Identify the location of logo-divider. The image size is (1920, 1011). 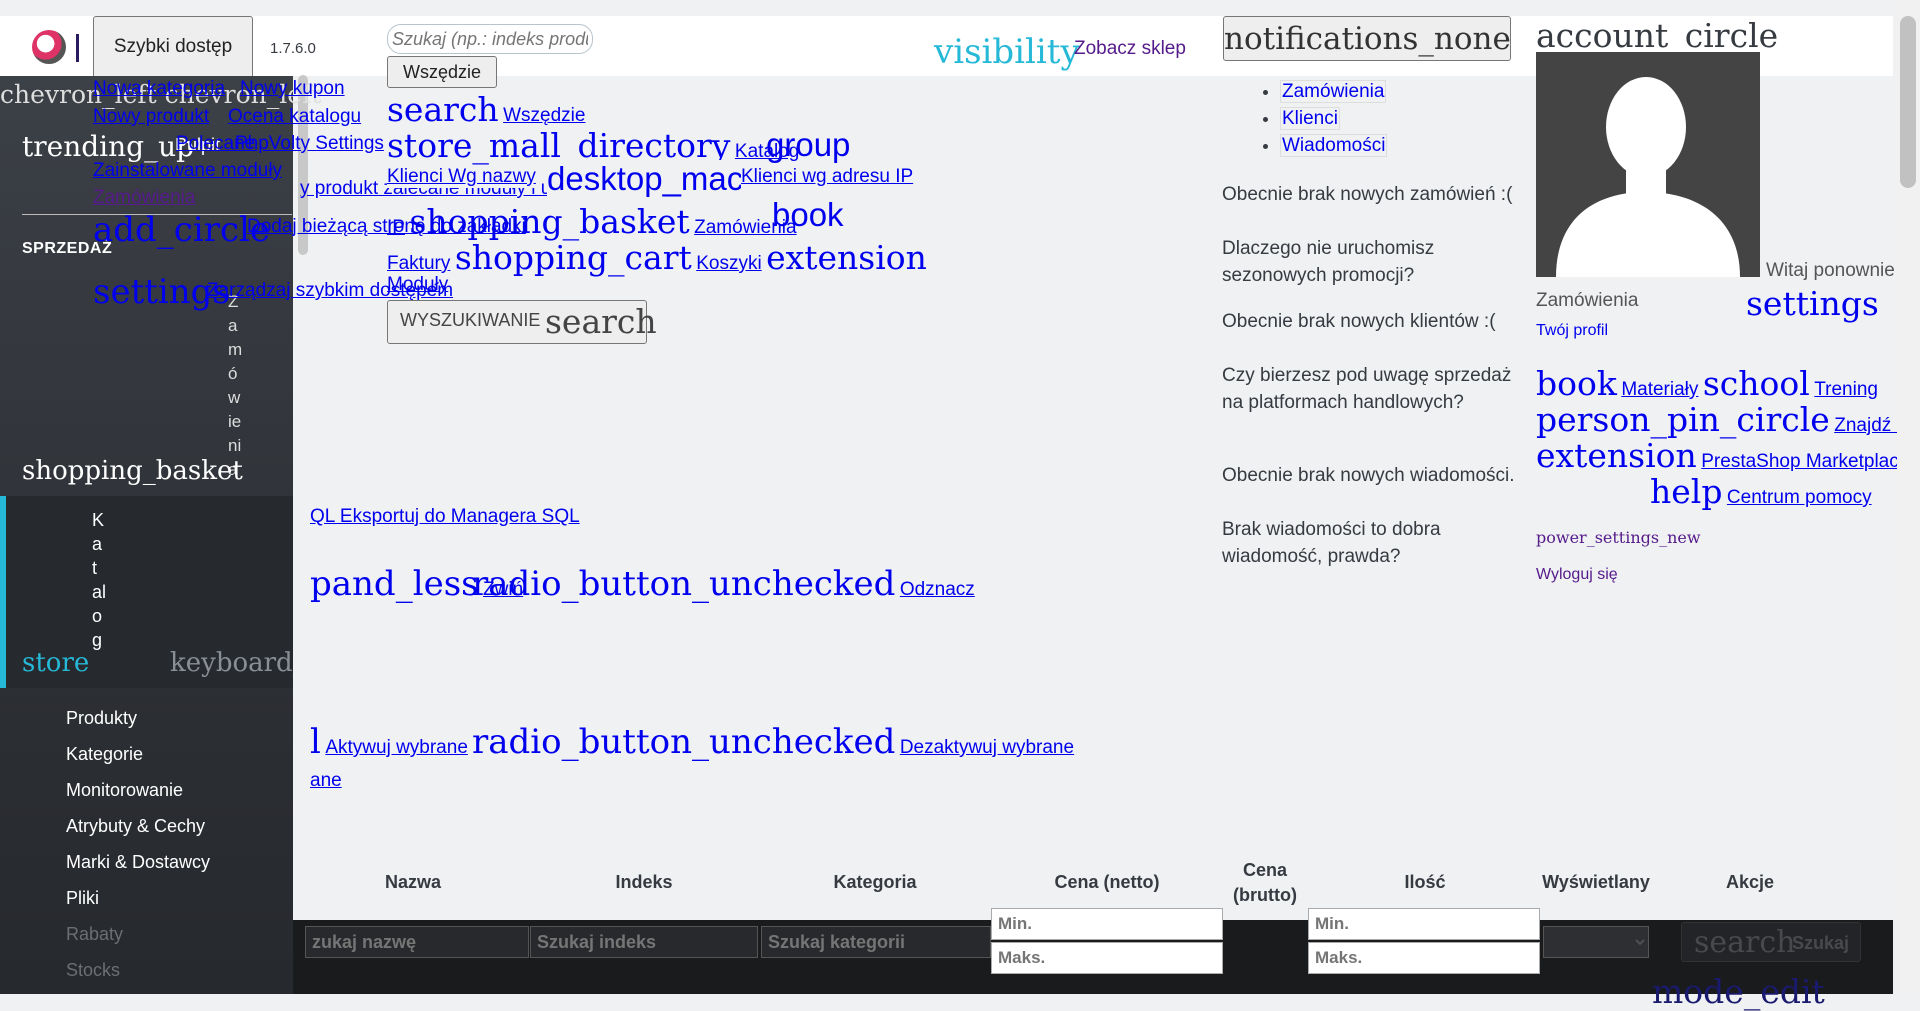
(77, 48).